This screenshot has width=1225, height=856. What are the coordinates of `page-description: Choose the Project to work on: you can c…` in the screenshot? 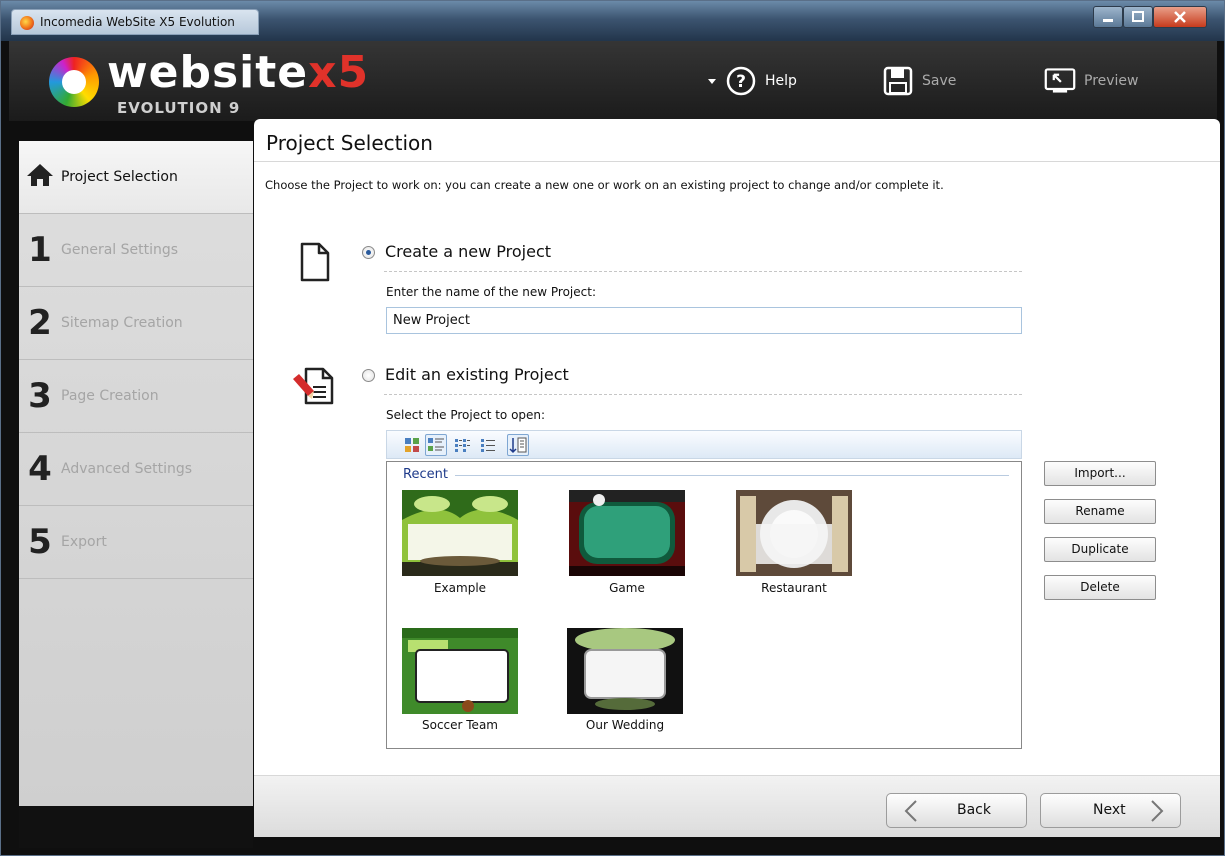 It's located at (604, 185).